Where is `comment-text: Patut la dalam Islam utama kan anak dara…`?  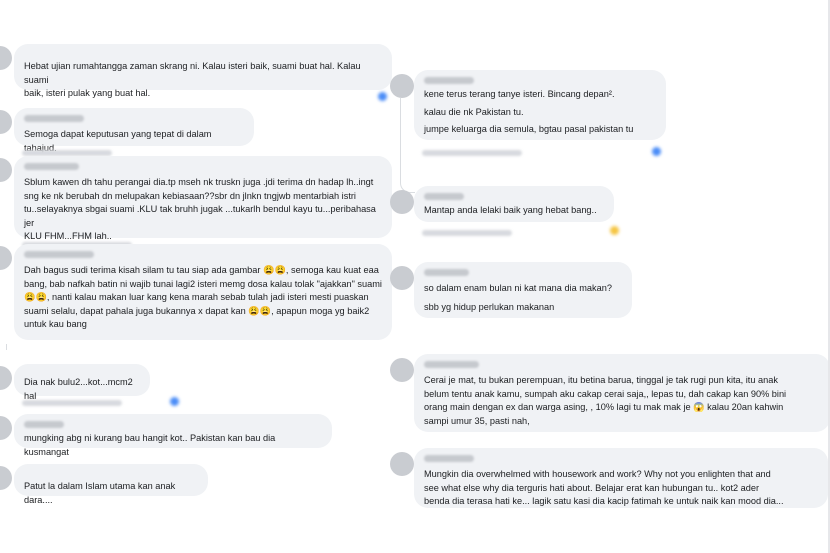 comment-text: Patut la dalam Islam utama kan anak dara… is located at coordinates (100, 493).